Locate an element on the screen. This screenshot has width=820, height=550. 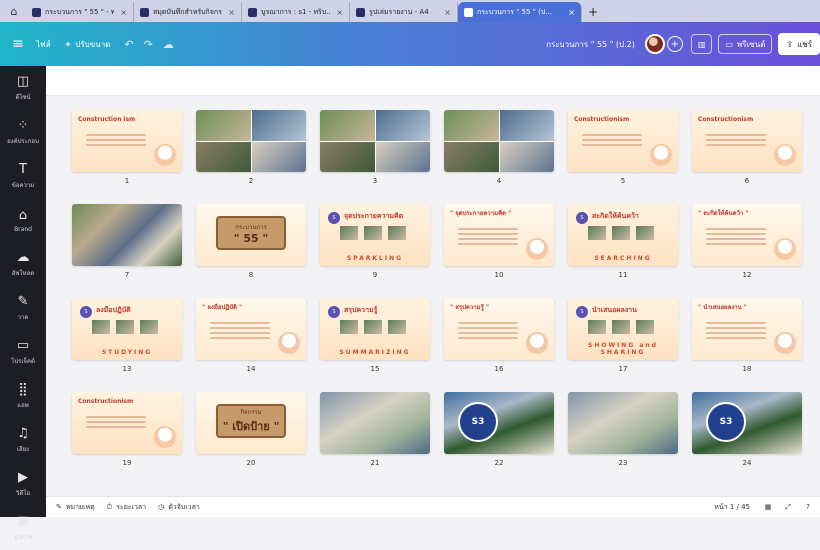
sidebar-item-text: T ข้อความ is located at coordinates (23, 176).